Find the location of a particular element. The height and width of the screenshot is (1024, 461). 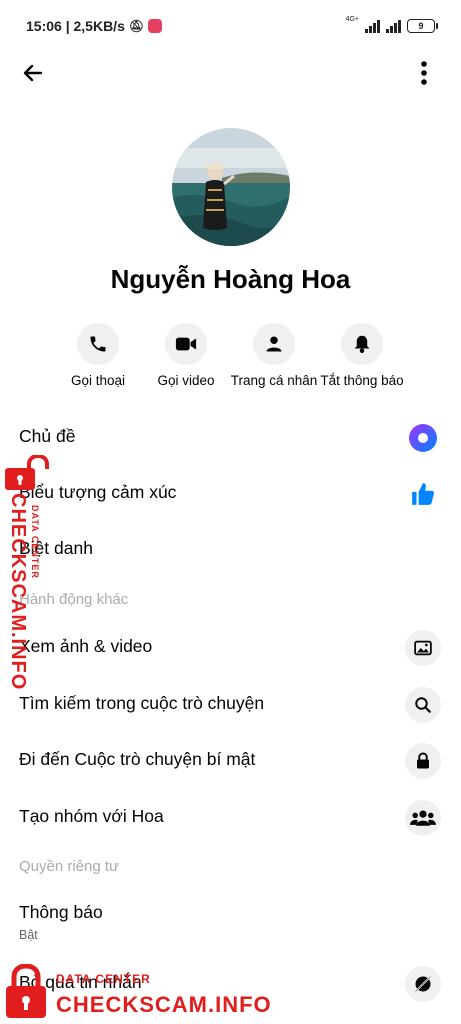

thumbs-up-icon is located at coordinates (423, 494).